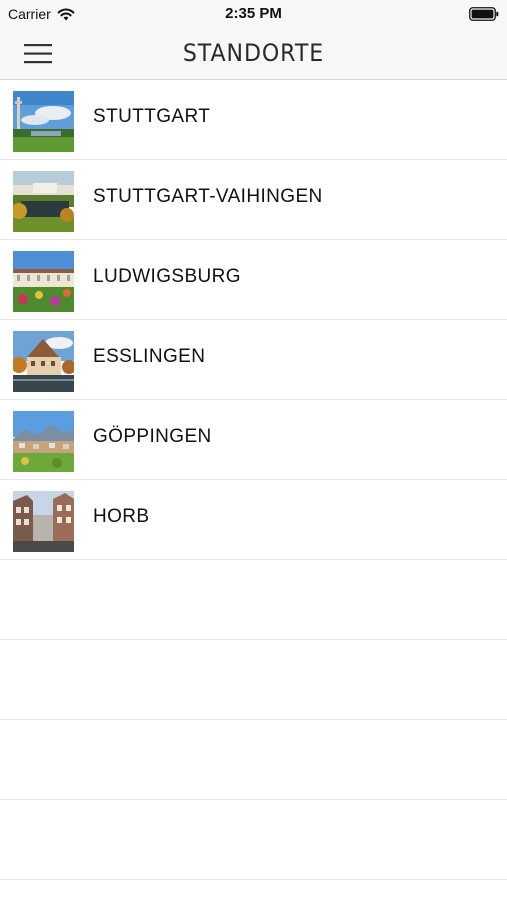  What do you see at coordinates (149, 356) in the screenshot?
I see `location-name: ESSLINGEN` at bounding box center [149, 356].